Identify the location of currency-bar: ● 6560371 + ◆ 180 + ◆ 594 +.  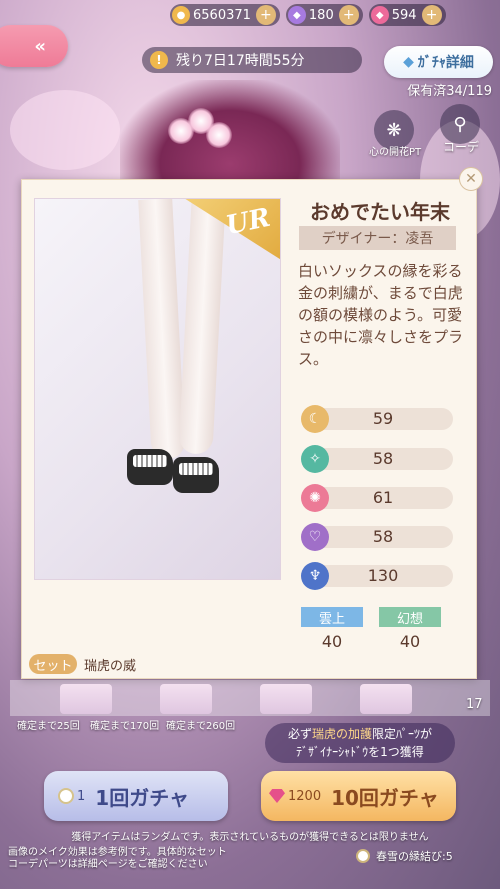
(335, 15).